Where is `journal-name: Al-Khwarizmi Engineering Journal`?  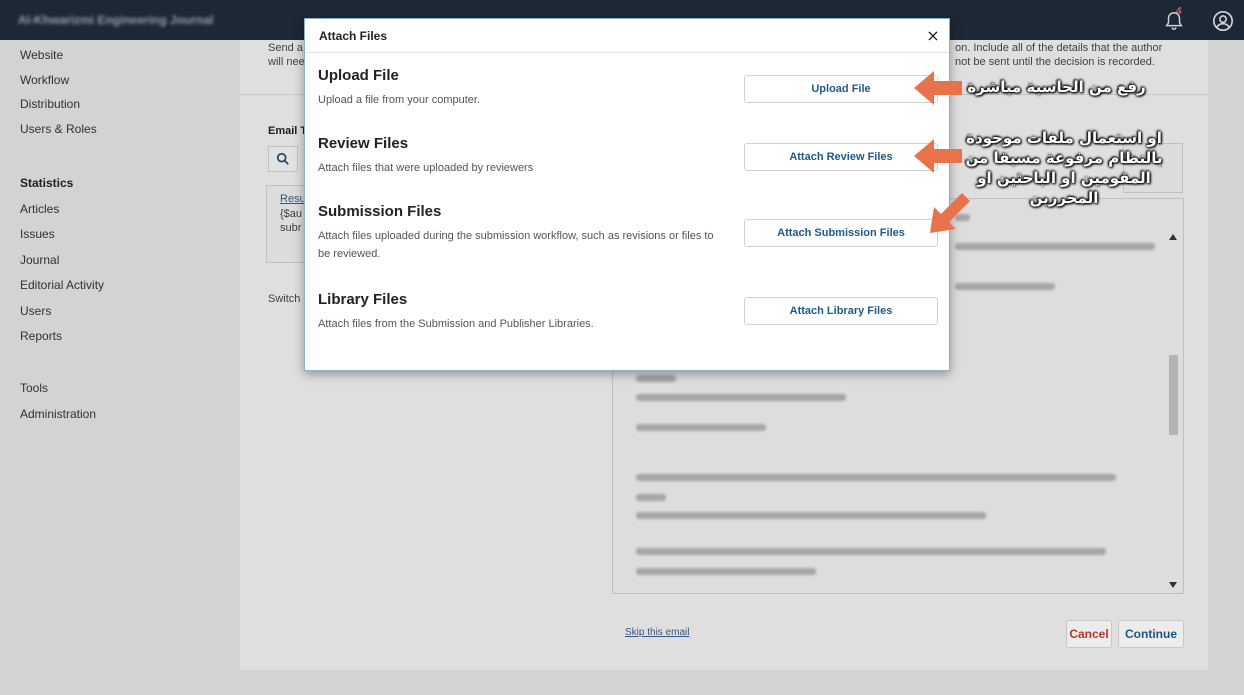 journal-name: Al-Khwarizmi Engineering Journal is located at coordinates (115, 20).